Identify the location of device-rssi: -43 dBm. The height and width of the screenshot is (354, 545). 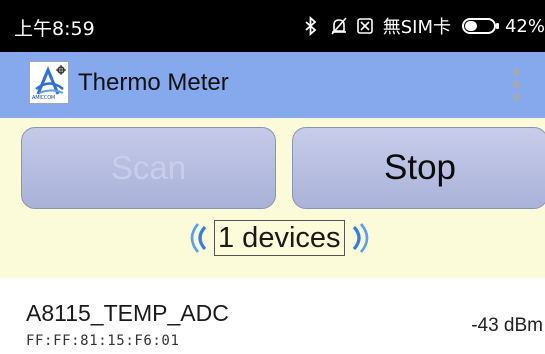
(507, 325).